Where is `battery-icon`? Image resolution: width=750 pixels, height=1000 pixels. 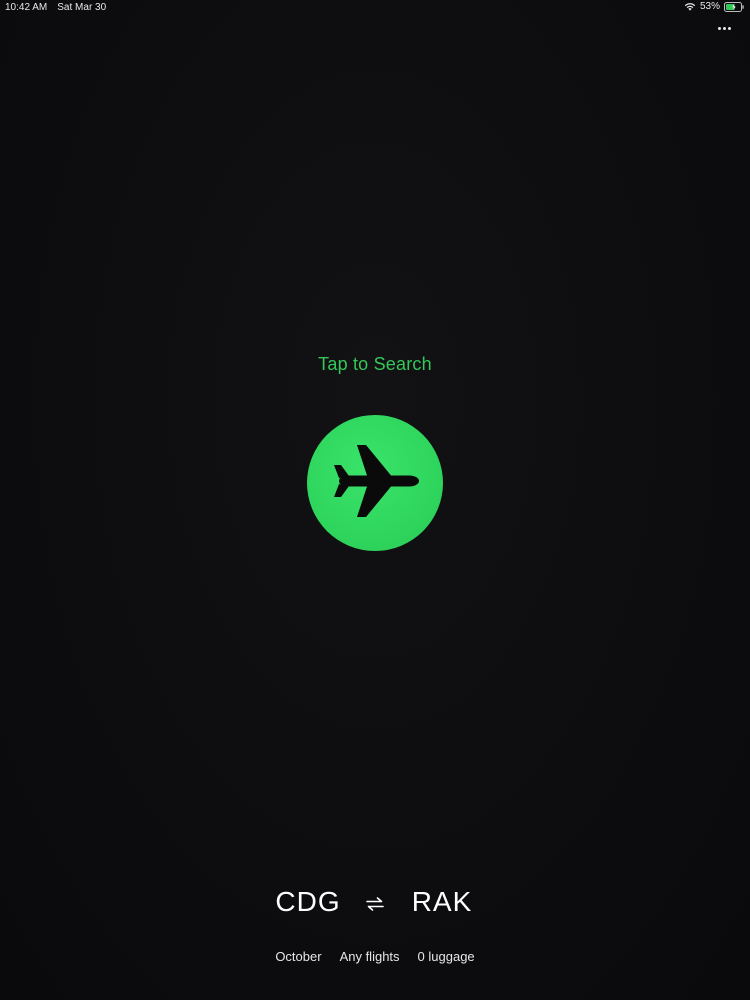 battery-icon is located at coordinates (734, 6).